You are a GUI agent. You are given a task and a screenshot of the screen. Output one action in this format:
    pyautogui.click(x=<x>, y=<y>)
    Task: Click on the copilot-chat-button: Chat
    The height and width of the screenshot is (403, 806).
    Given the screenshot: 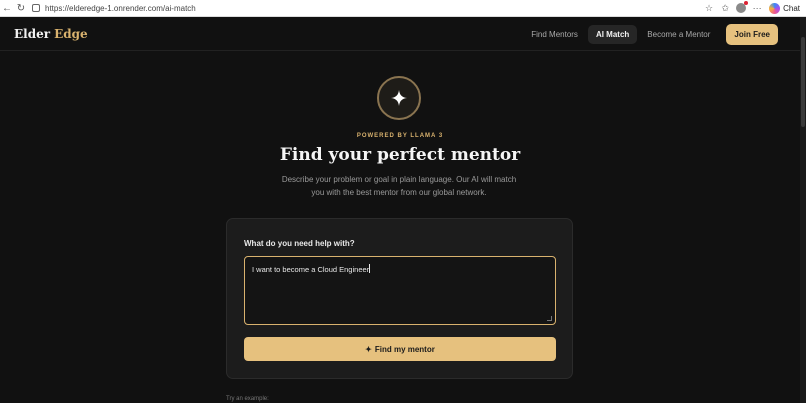 What is the action you would take?
    pyautogui.click(x=784, y=8)
    